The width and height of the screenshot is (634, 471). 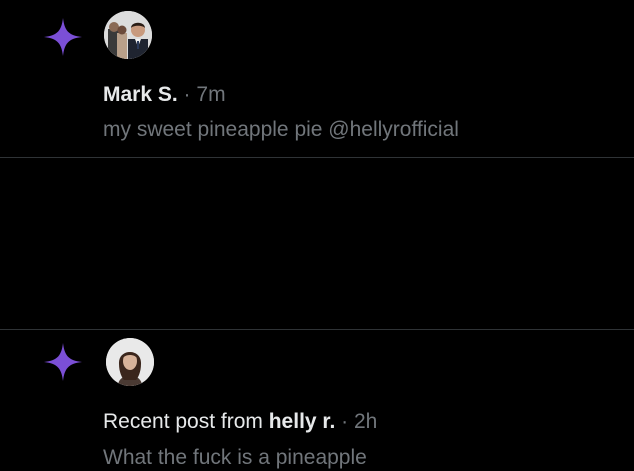 What do you see at coordinates (140, 94) in the screenshot?
I see `author-name: Mark S.` at bounding box center [140, 94].